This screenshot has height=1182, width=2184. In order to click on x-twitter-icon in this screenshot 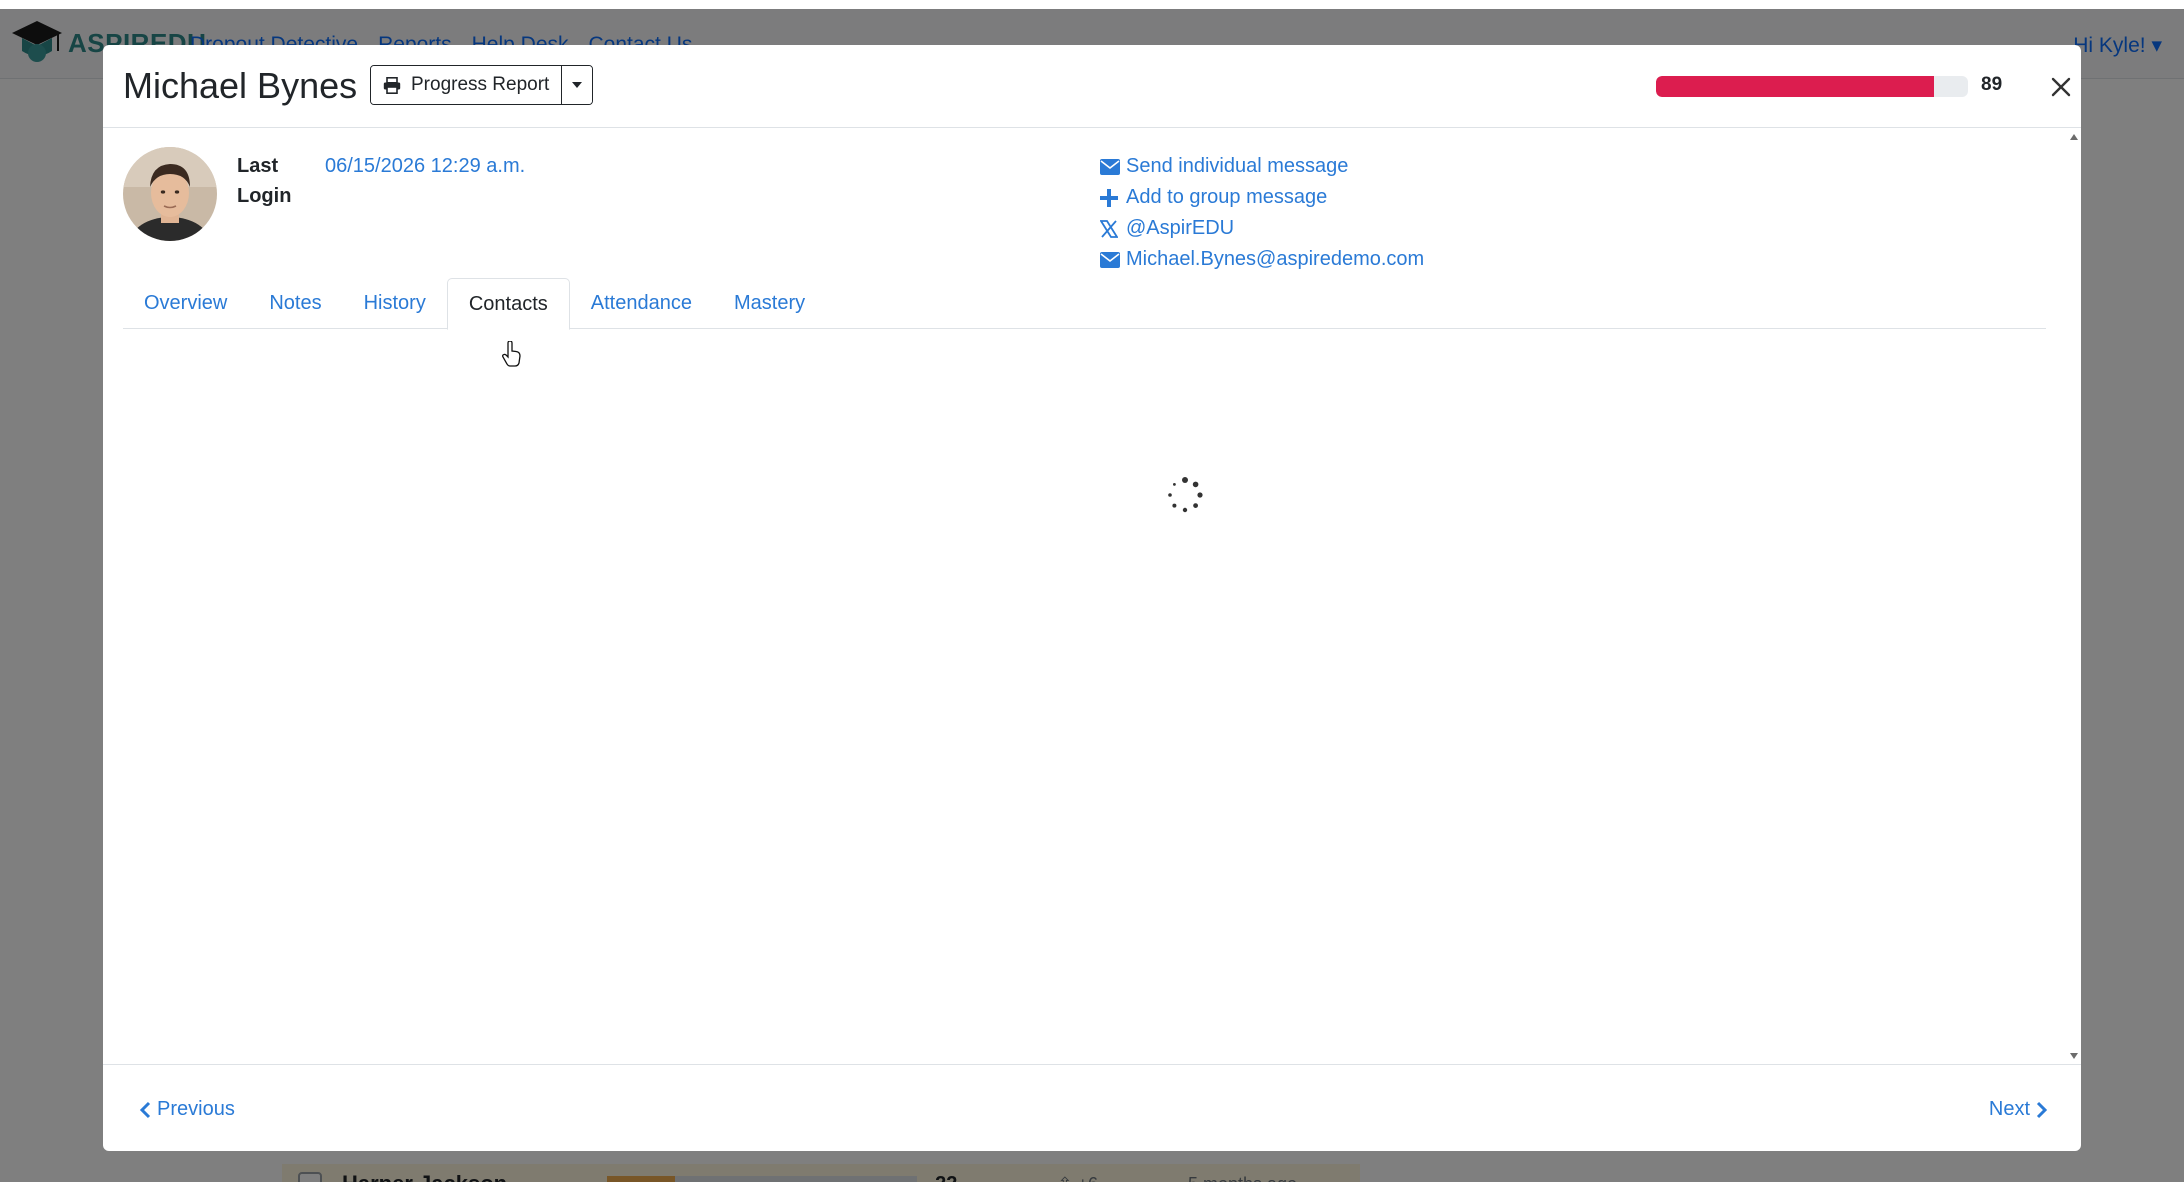, I will do `click(1109, 228)`.